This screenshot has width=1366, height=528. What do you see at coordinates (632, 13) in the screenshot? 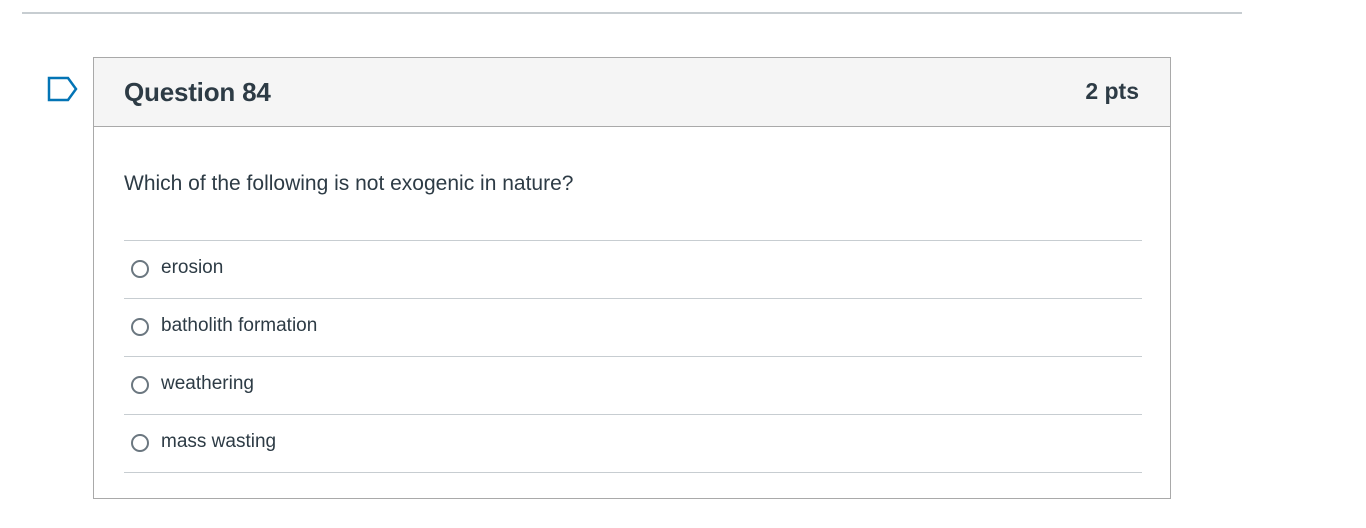
I see `top-divider` at bounding box center [632, 13].